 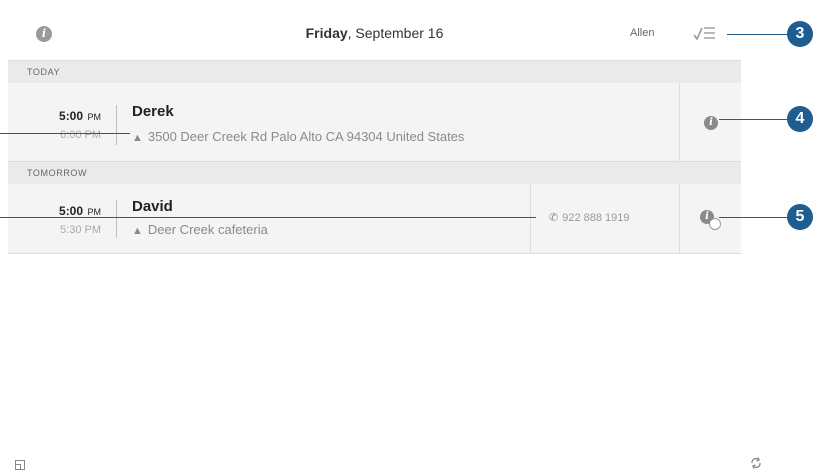 What do you see at coordinates (705, 33) in the screenshot?
I see `checklist-icon` at bounding box center [705, 33].